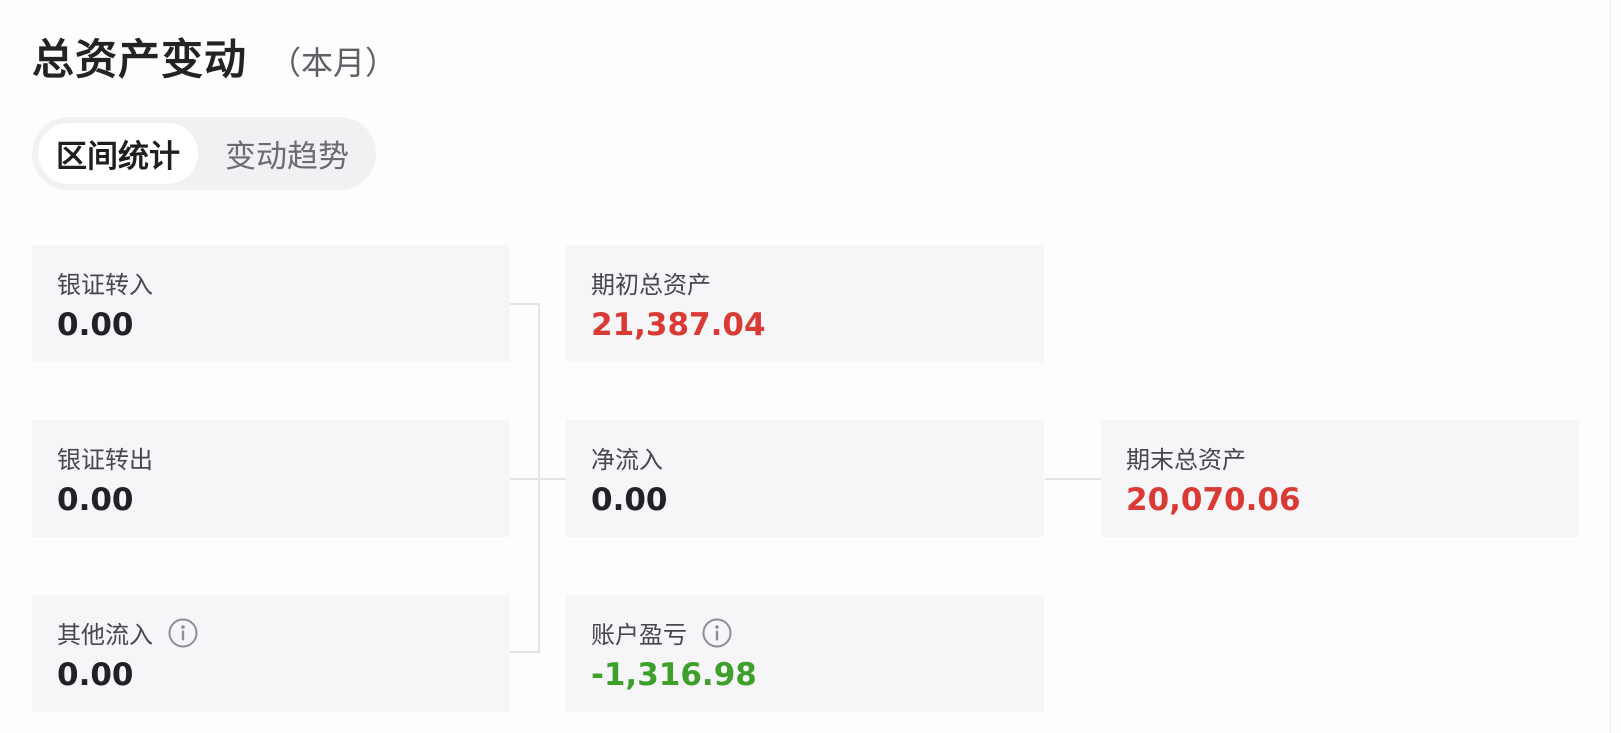  What do you see at coordinates (105, 635) in the screenshot?
I see `card-label: 其他流入` at bounding box center [105, 635].